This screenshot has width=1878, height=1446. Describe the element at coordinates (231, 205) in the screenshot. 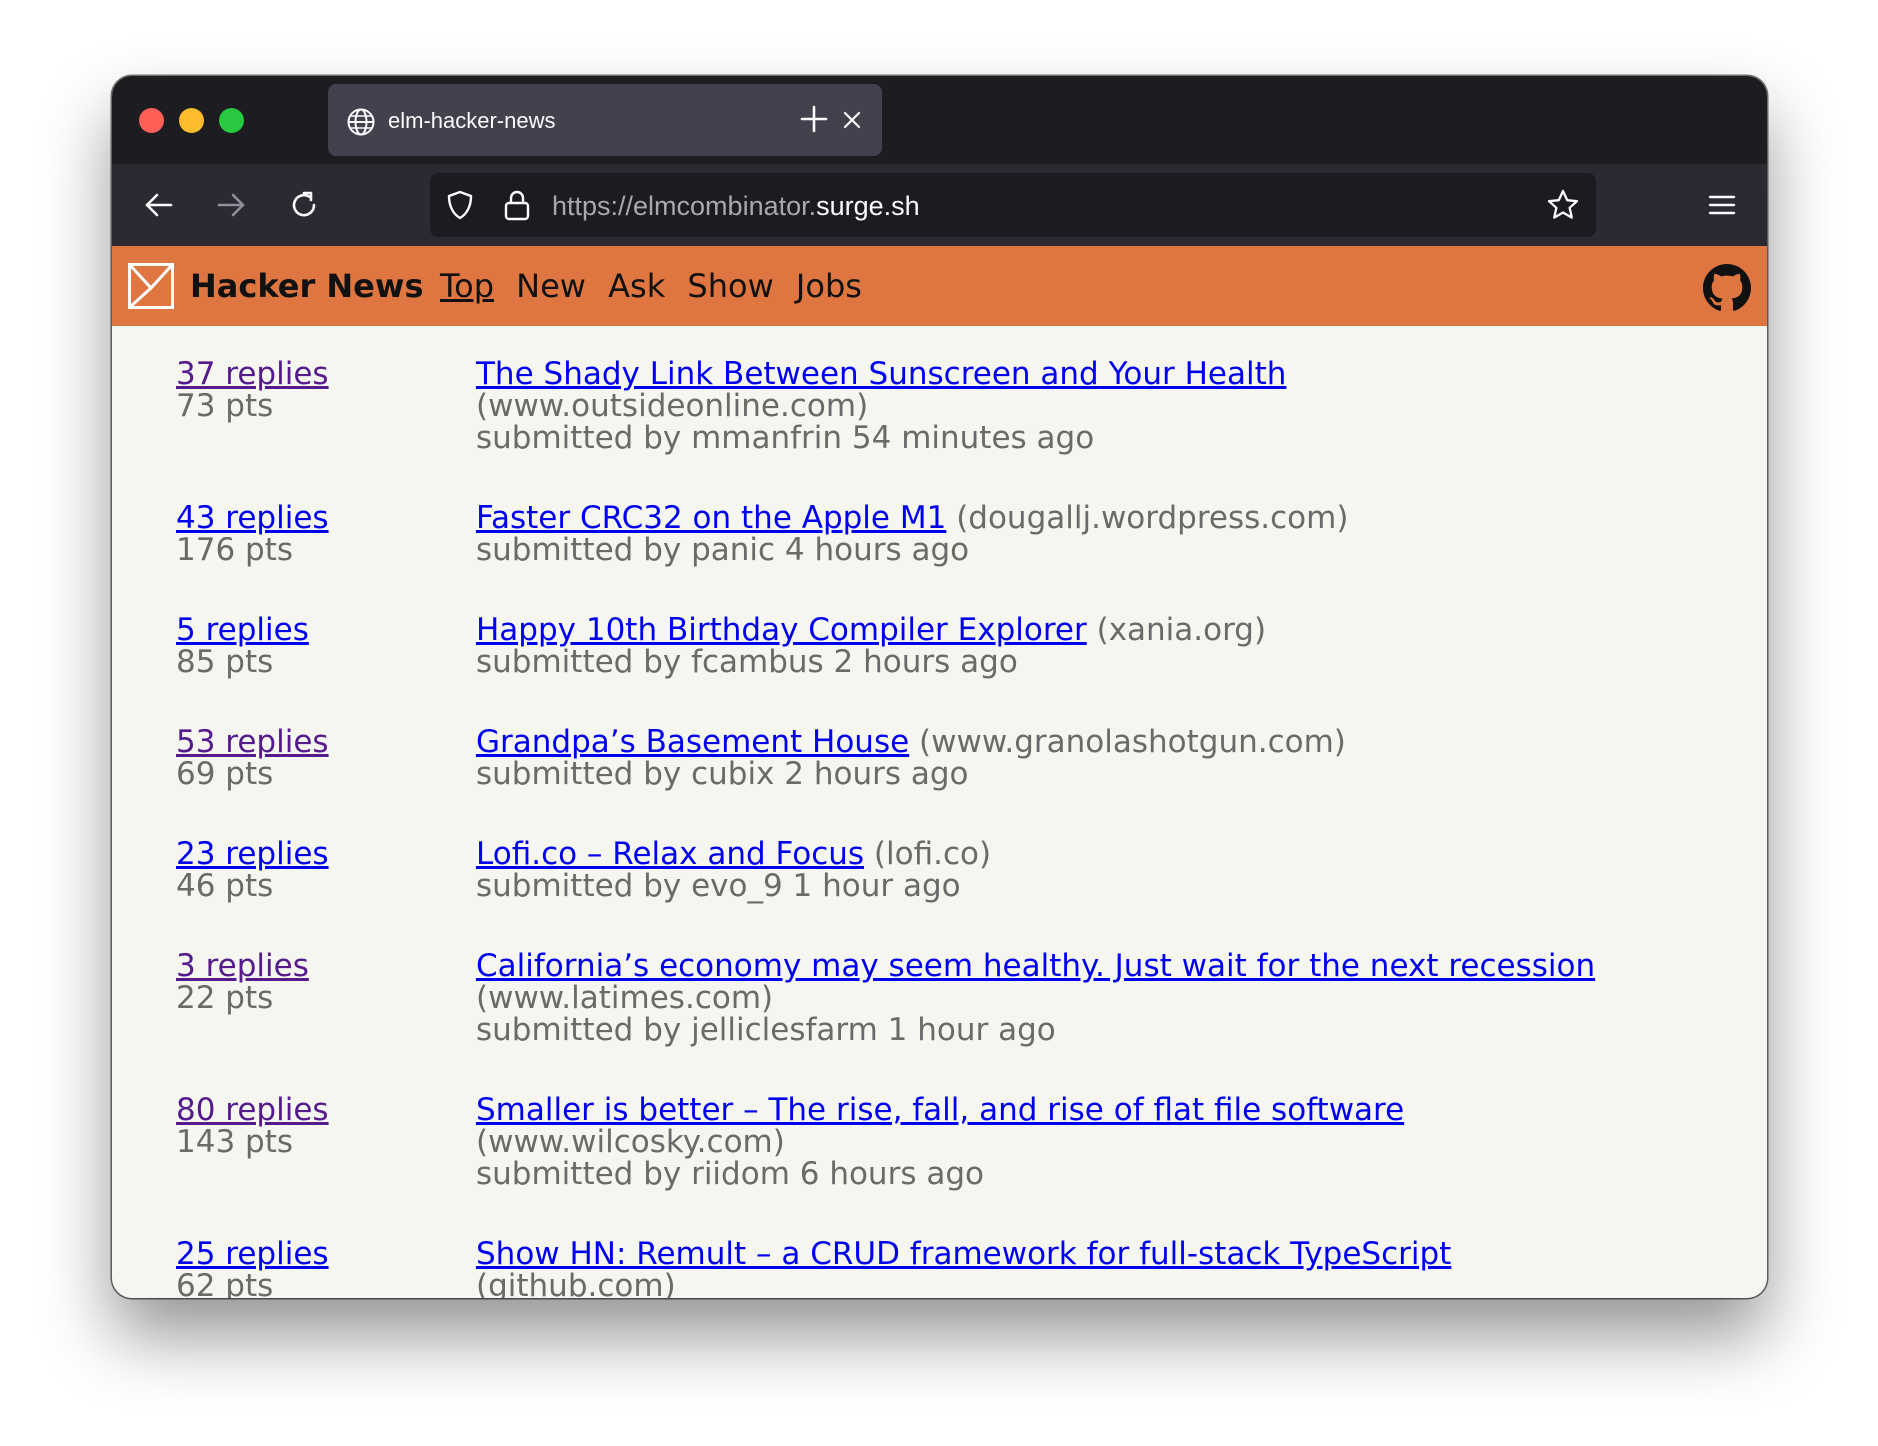

I see `forward-arrow-icon` at that location.